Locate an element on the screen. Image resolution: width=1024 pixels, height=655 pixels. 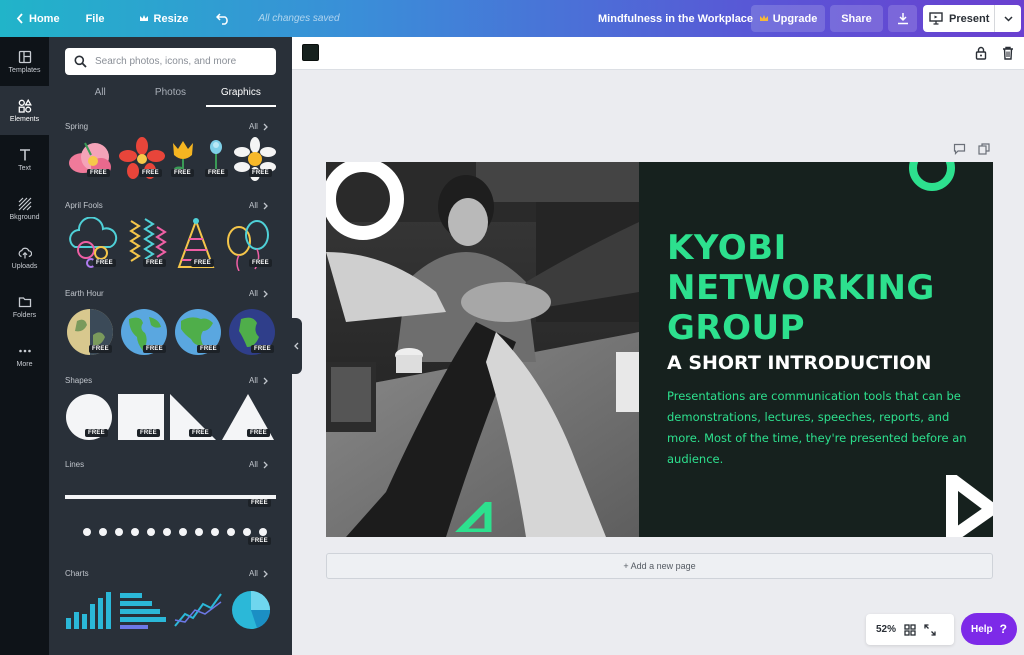
rail-item-more: More is located at coordinates (24, 355).